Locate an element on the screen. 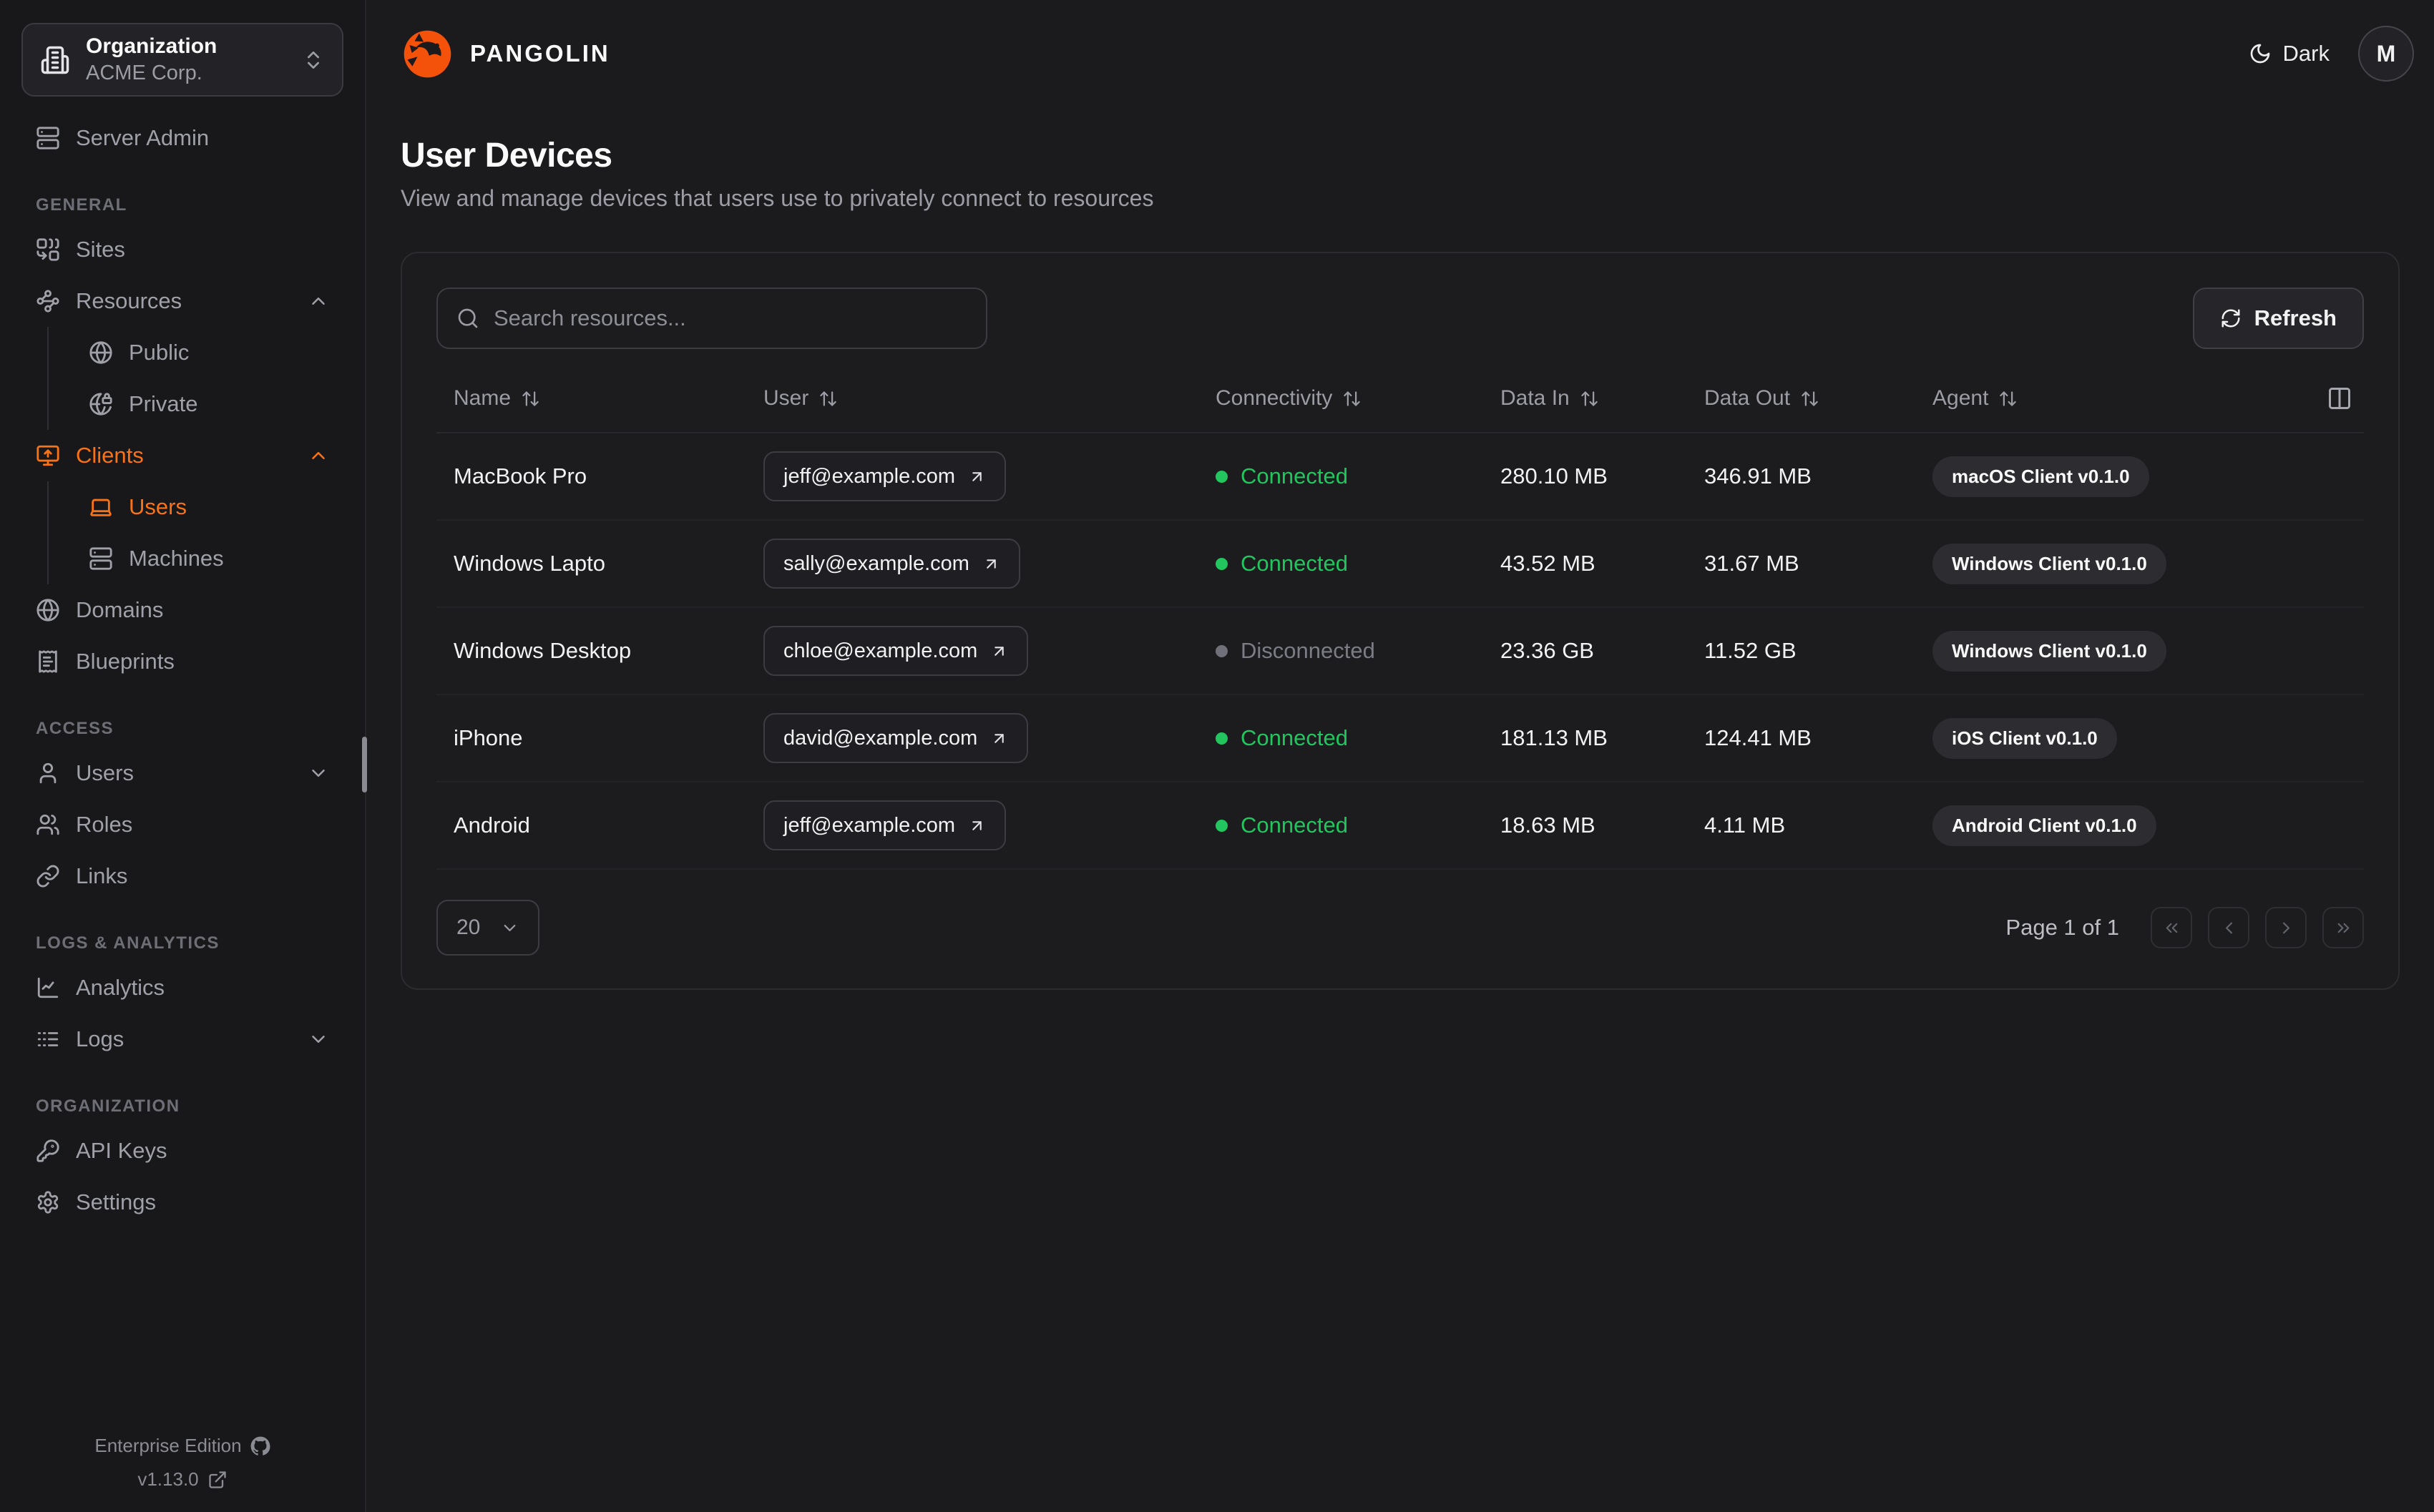  sidebar-item-clients: Clients is located at coordinates (182, 455).